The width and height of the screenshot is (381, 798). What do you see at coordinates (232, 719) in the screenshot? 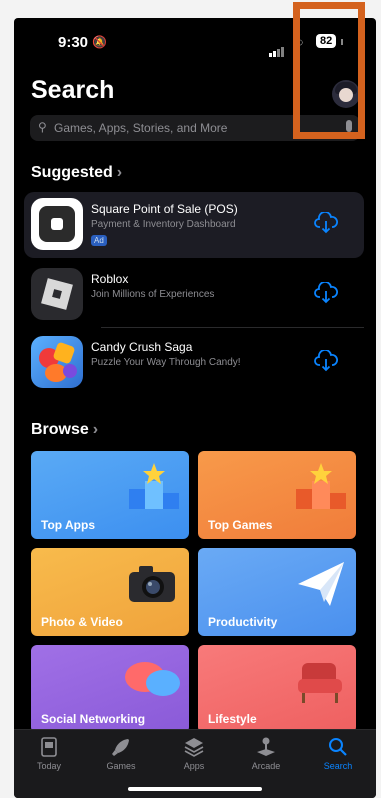
I see `tile-label: Lifestyle` at bounding box center [232, 719].